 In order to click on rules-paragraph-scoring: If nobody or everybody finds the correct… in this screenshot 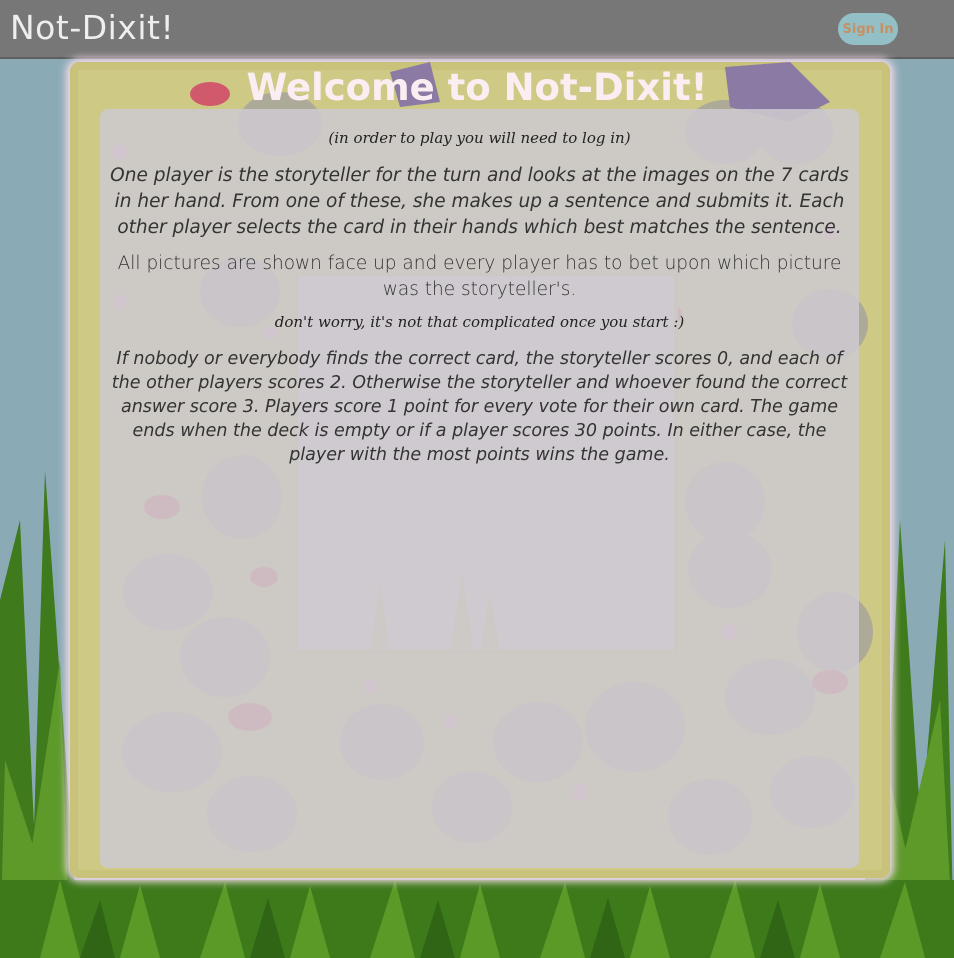, I will do `click(479, 407)`.